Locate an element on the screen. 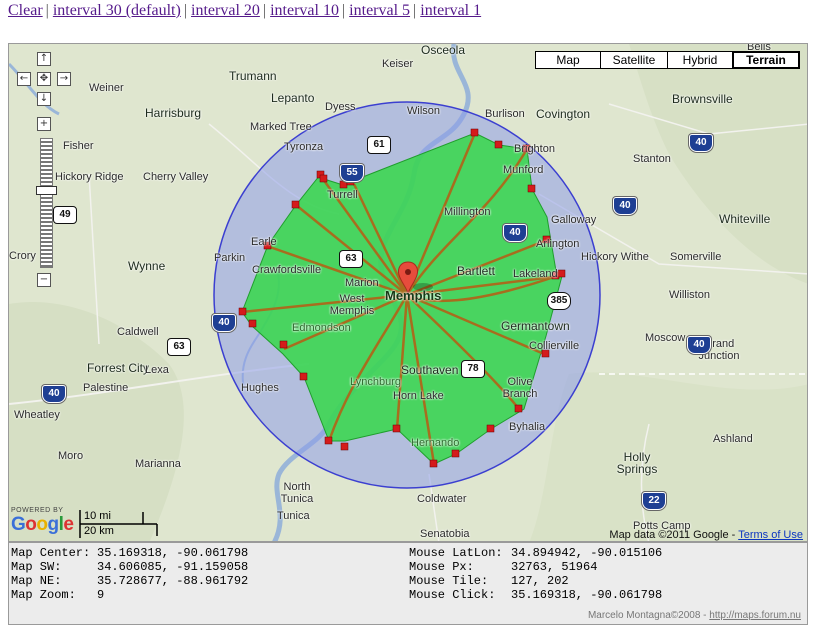  google-wordmark: Google is located at coordinates (42, 524).